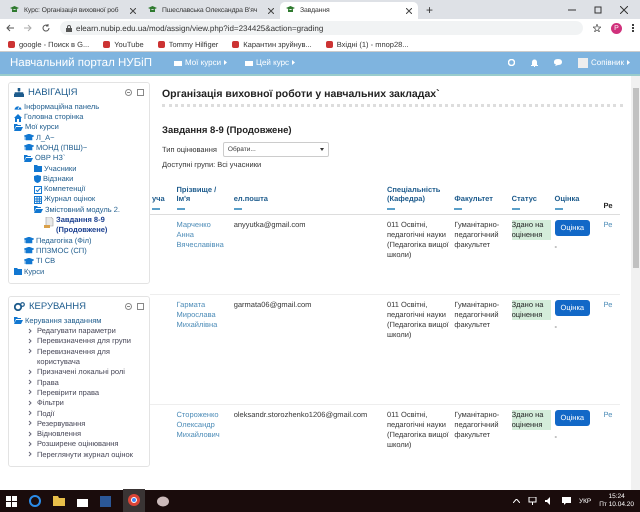 This screenshot has height=512, width=640. What do you see at coordinates (38, 190) in the screenshot?
I see `checkbox-icon` at bounding box center [38, 190].